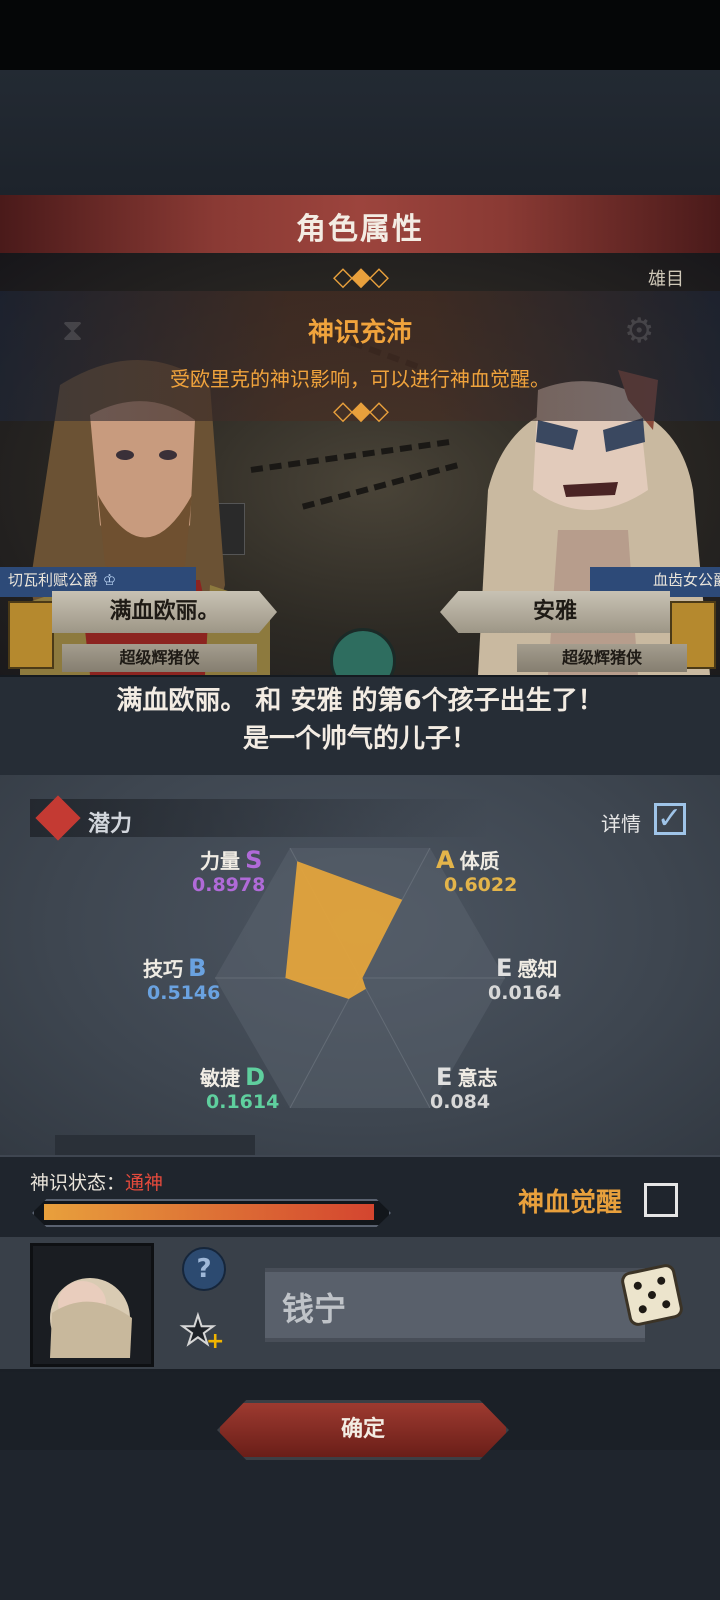 This screenshot has height=1600, width=720. What do you see at coordinates (31, 635) in the screenshot?
I see `father-house-shield-icon` at bounding box center [31, 635].